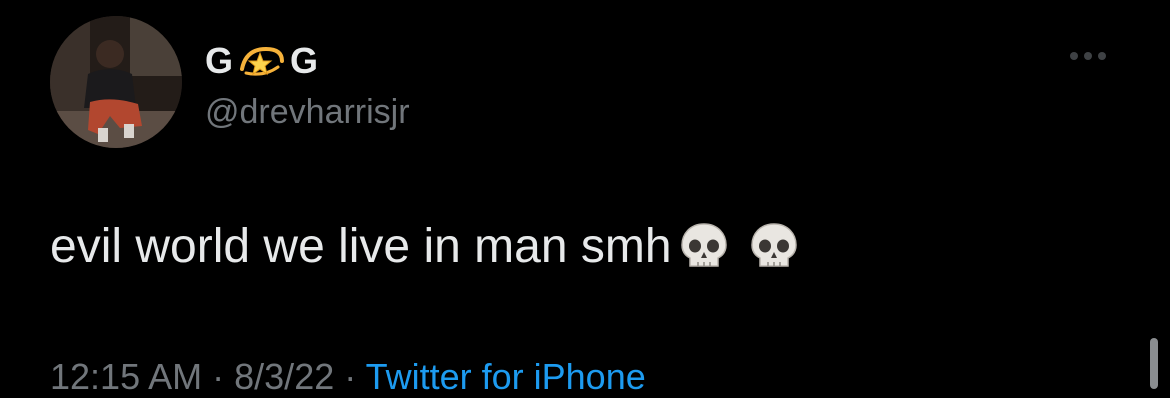  Describe the element at coordinates (126, 376) in the screenshot. I see `tweet-time: 12:15 AM` at that location.